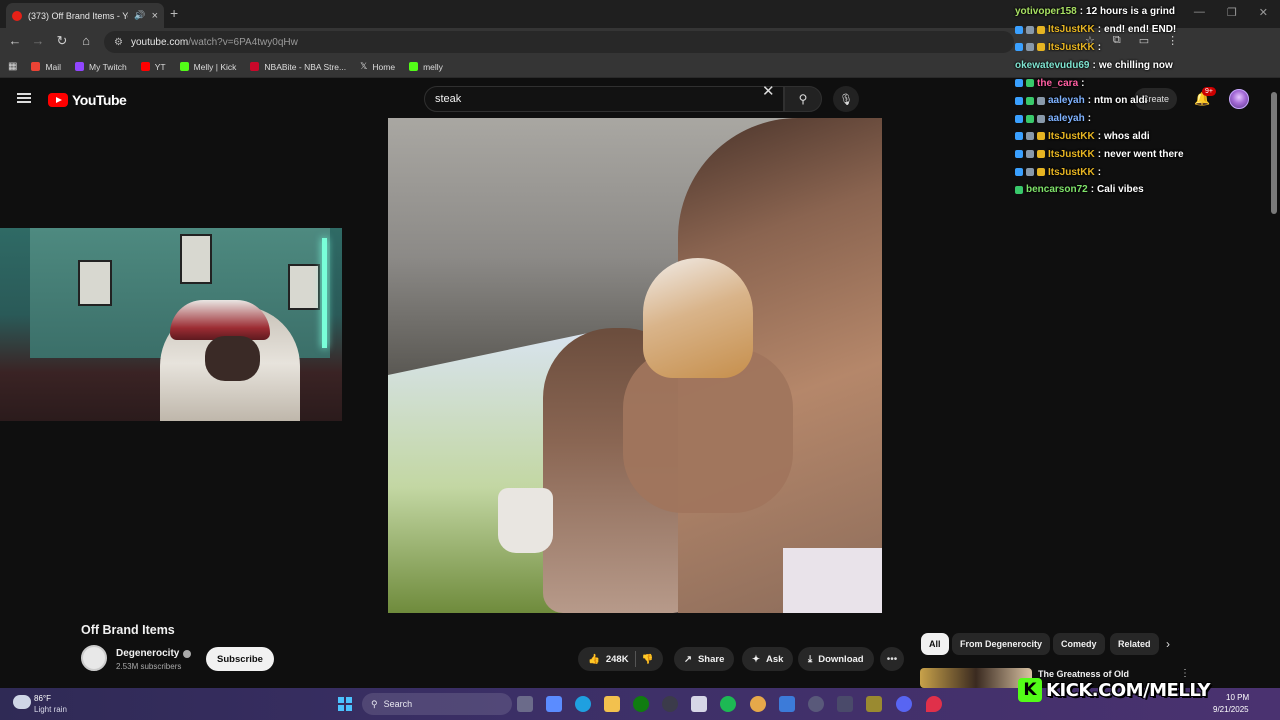 The image size is (1280, 720). I want to click on clock-date: 9/21/2025, so click(1231, 709).